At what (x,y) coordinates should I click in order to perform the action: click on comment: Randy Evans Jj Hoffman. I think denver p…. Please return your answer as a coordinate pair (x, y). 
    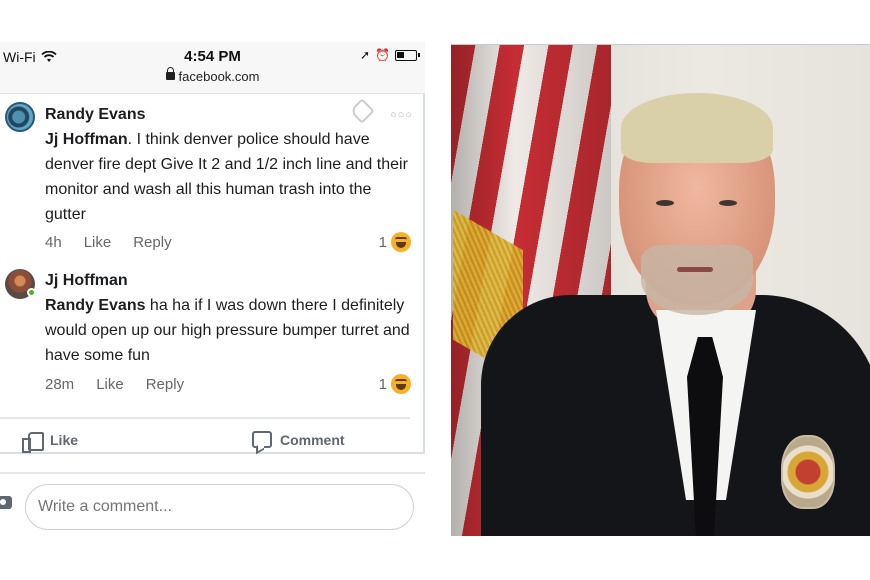
    Looking at the image, I should click on (212, 178).